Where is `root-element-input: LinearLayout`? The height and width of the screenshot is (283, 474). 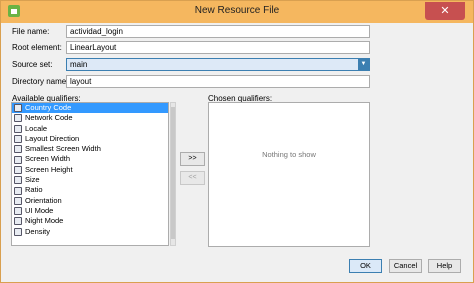 root-element-input: LinearLayout is located at coordinates (218, 47).